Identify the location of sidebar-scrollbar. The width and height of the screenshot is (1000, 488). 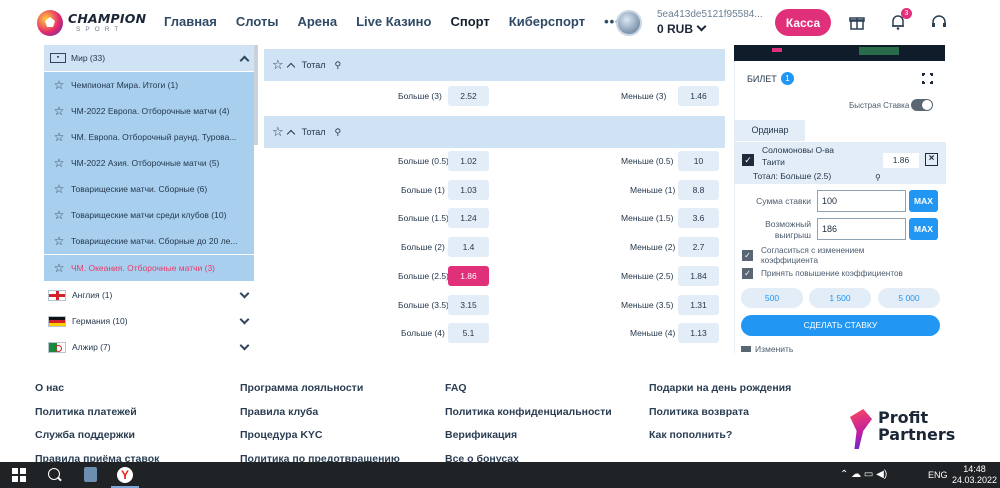
(256, 95).